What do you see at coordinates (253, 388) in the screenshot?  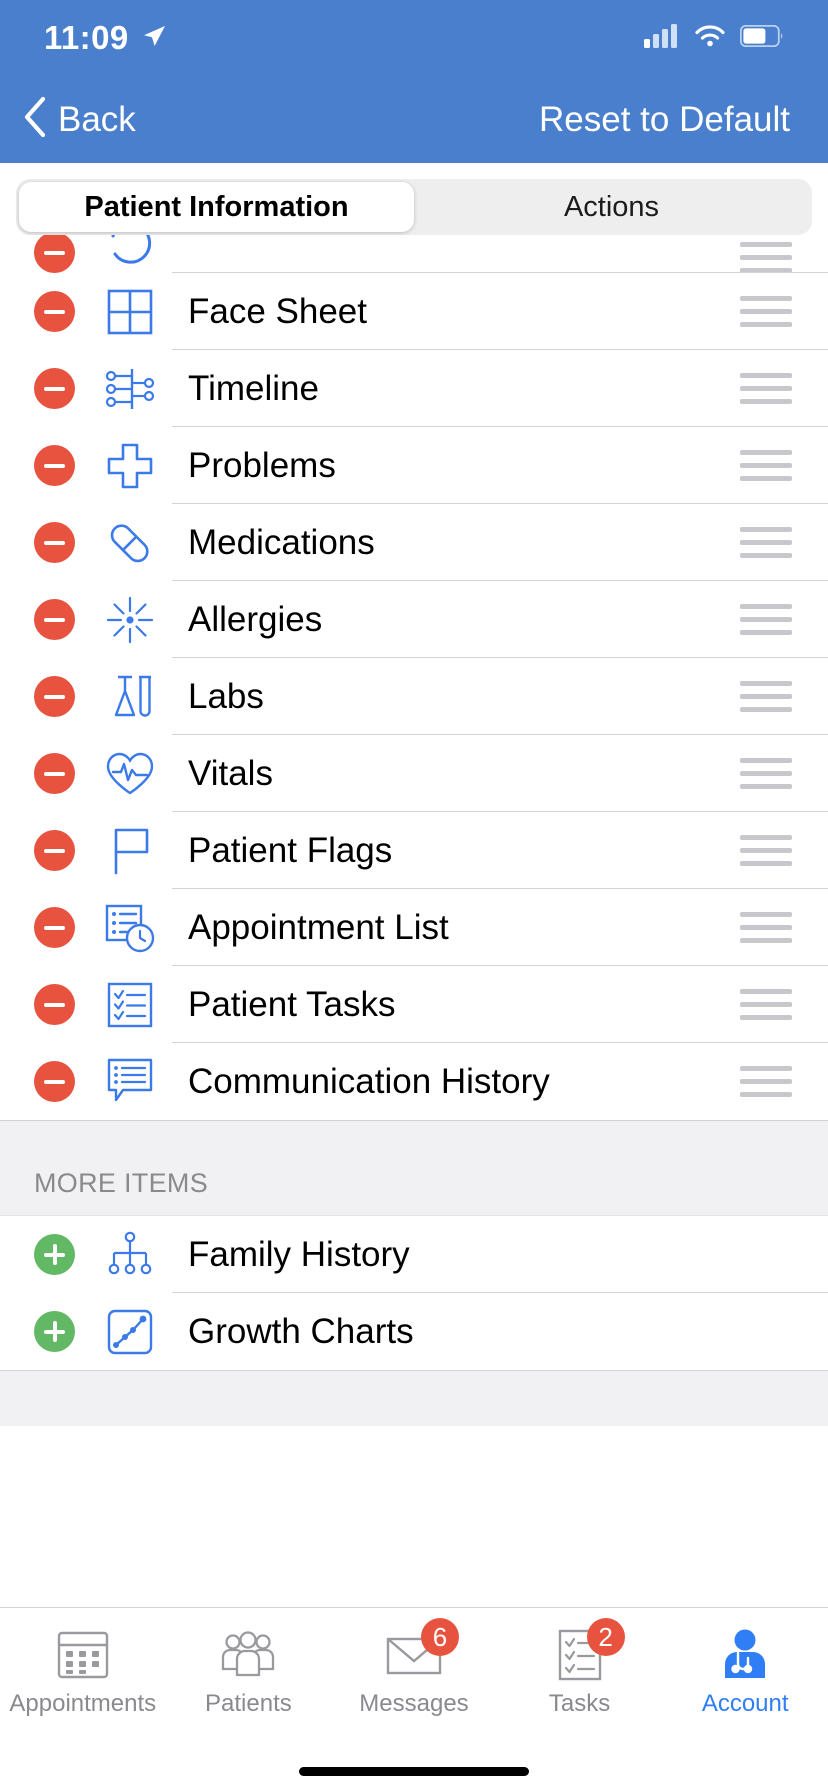 I see `list-row-label: Timeline` at bounding box center [253, 388].